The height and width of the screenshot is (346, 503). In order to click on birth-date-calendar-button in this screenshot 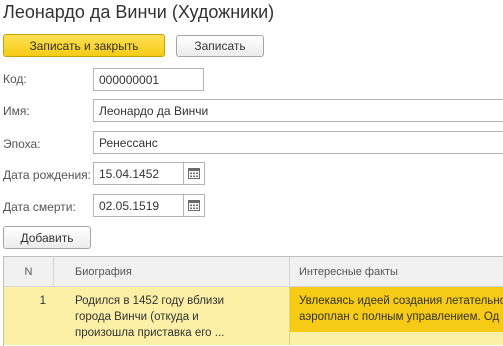, I will do `click(194, 173)`.